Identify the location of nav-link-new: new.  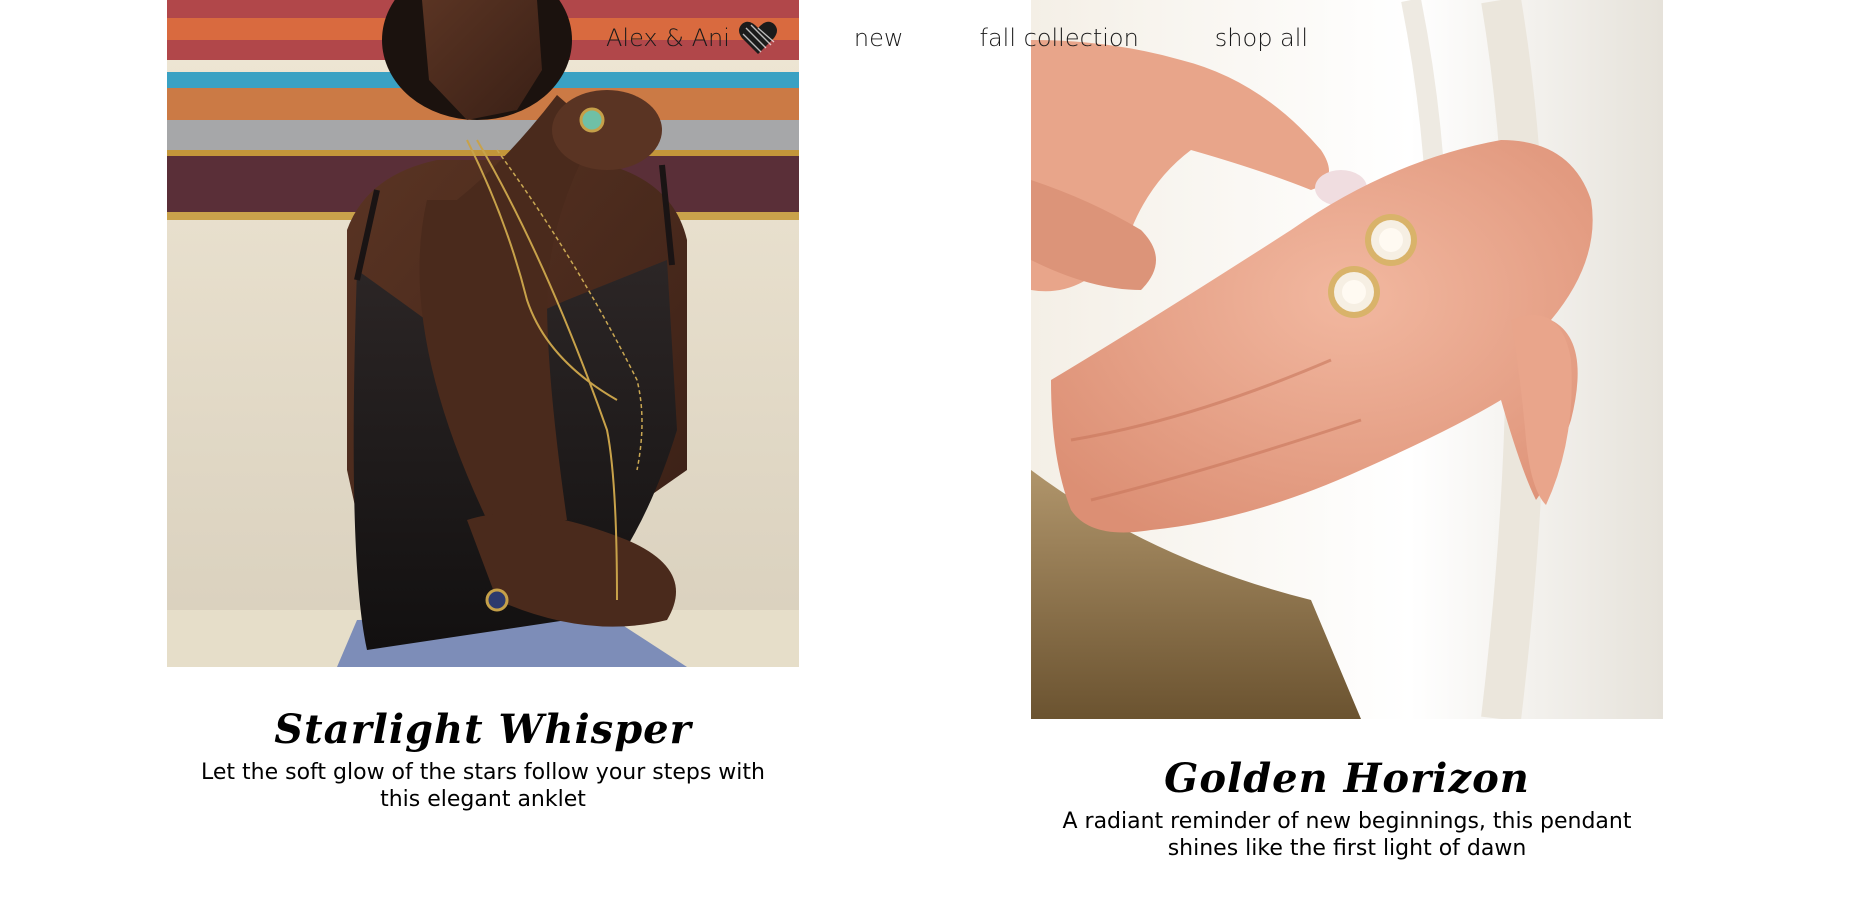
(879, 38).